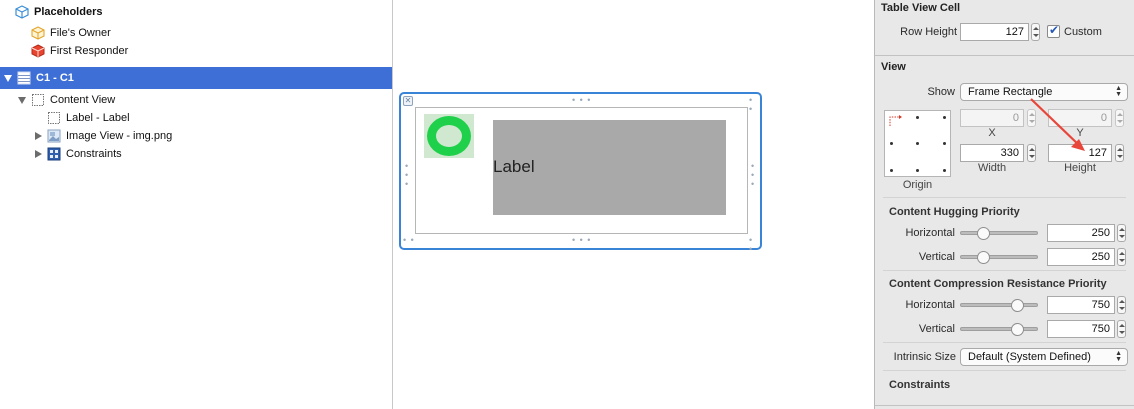 The image size is (1134, 409). I want to click on label-item-label: Label - Label, so click(98, 118).